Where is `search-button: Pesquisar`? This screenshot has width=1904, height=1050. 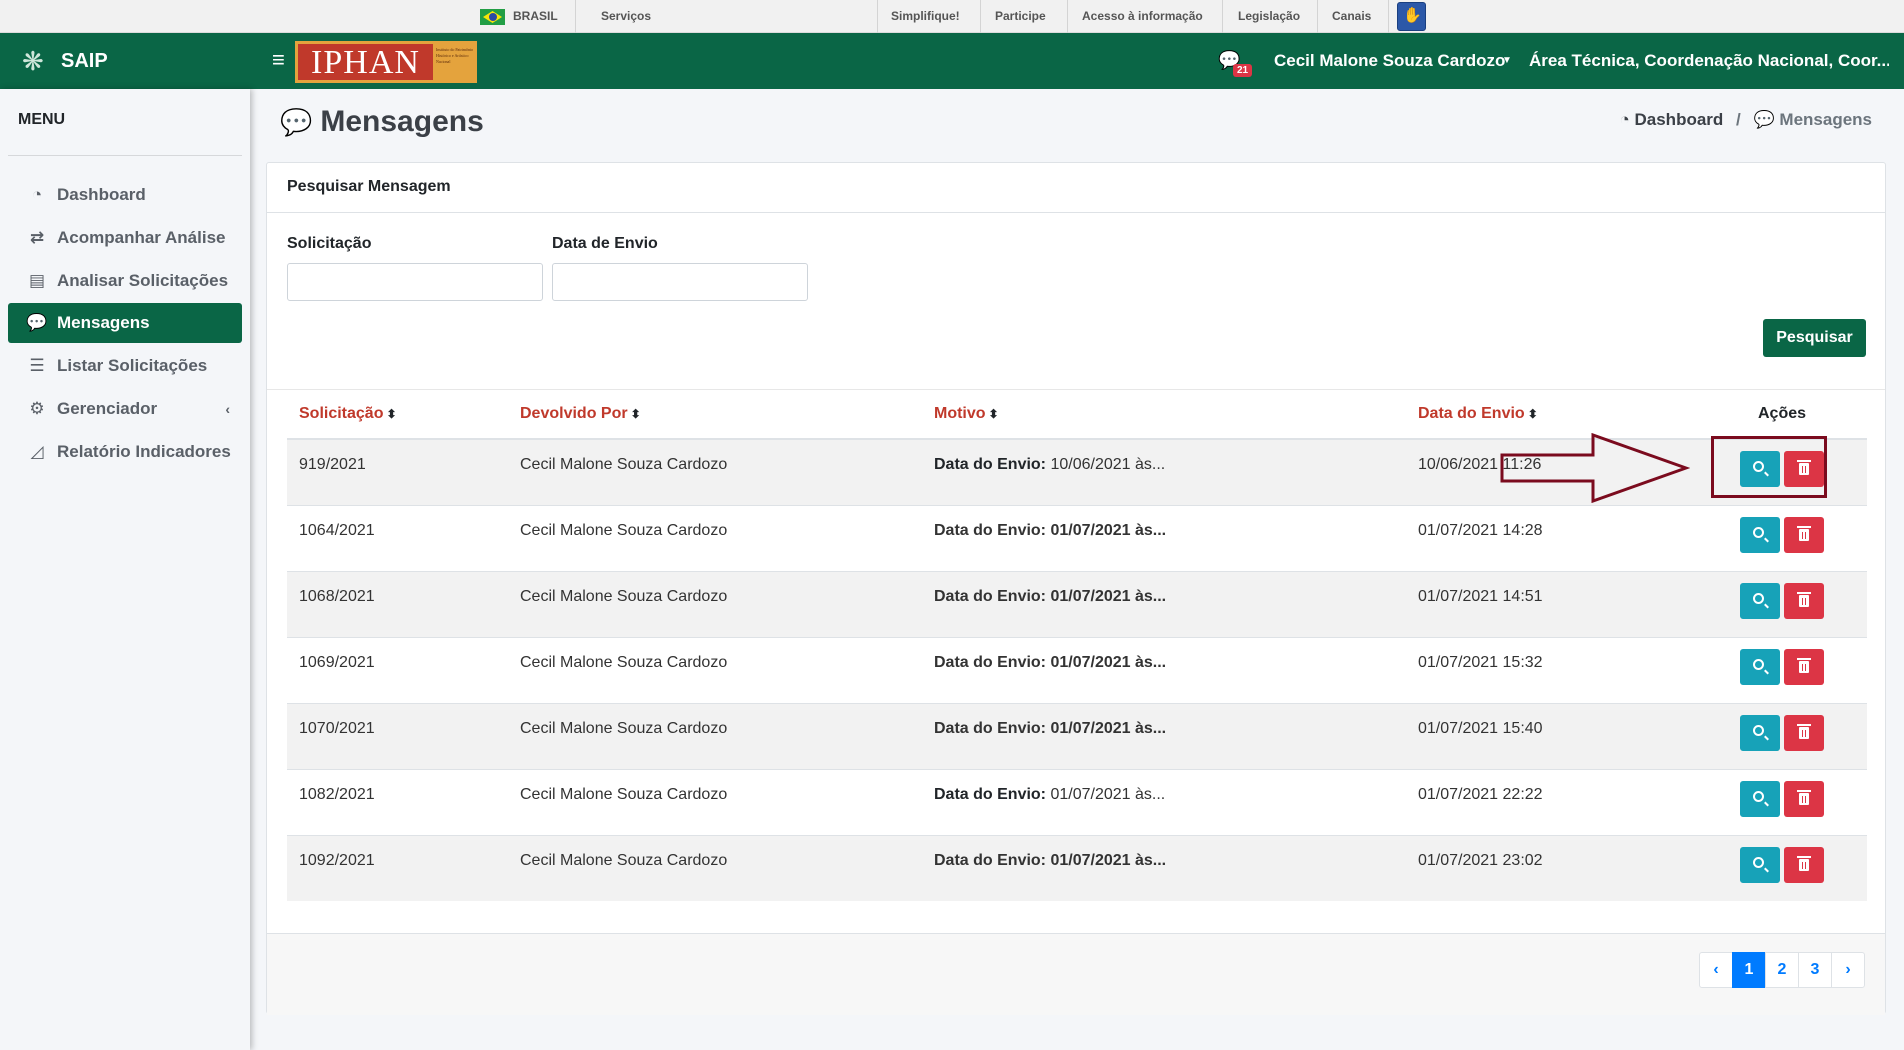
search-button: Pesquisar is located at coordinates (1814, 338).